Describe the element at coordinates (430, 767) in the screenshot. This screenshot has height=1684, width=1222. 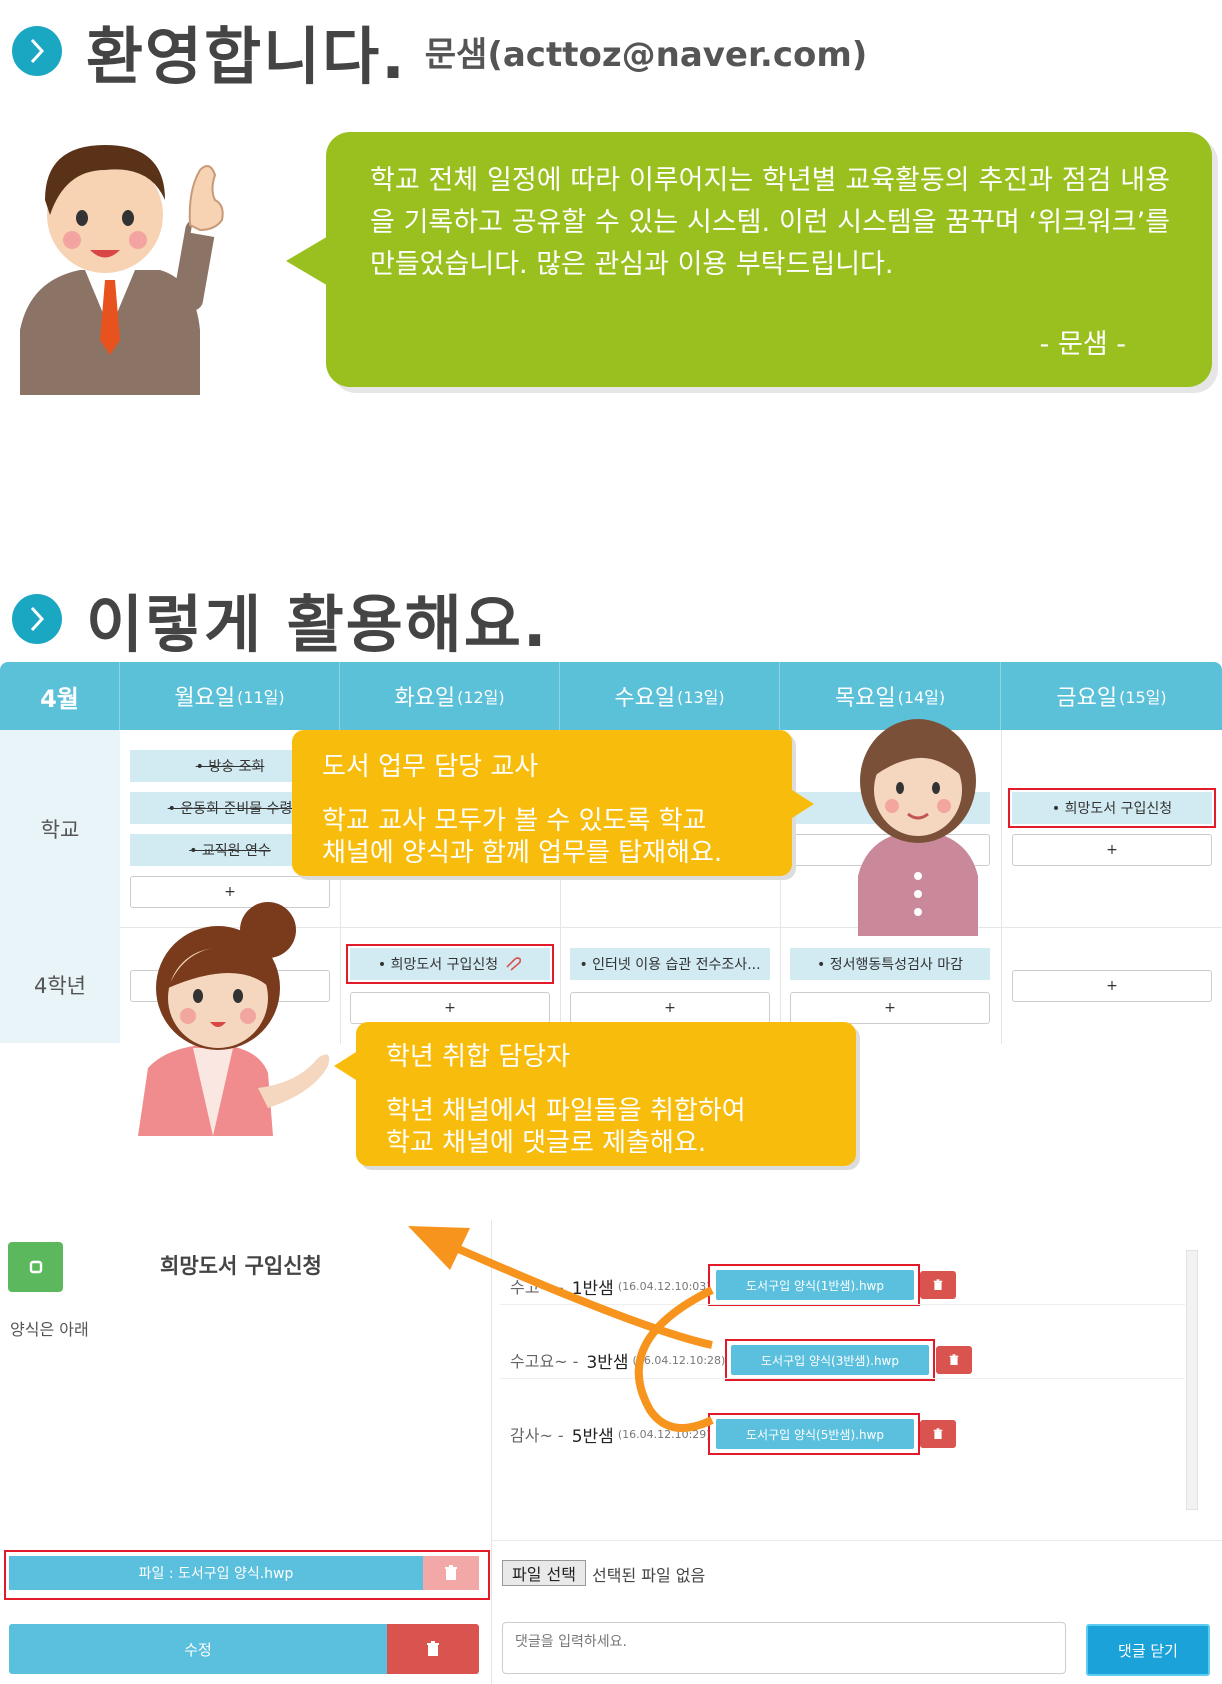
I see `callout-title: 도서 업무 담당 교사` at that location.